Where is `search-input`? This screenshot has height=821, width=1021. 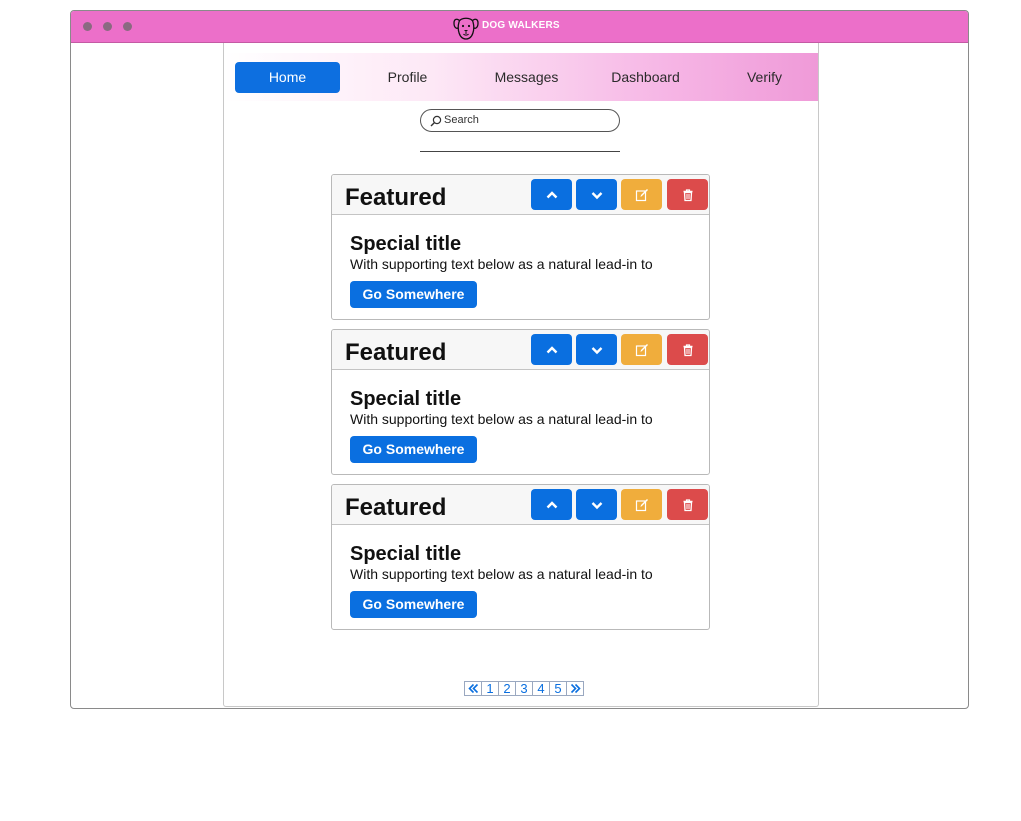 search-input is located at coordinates (526, 120).